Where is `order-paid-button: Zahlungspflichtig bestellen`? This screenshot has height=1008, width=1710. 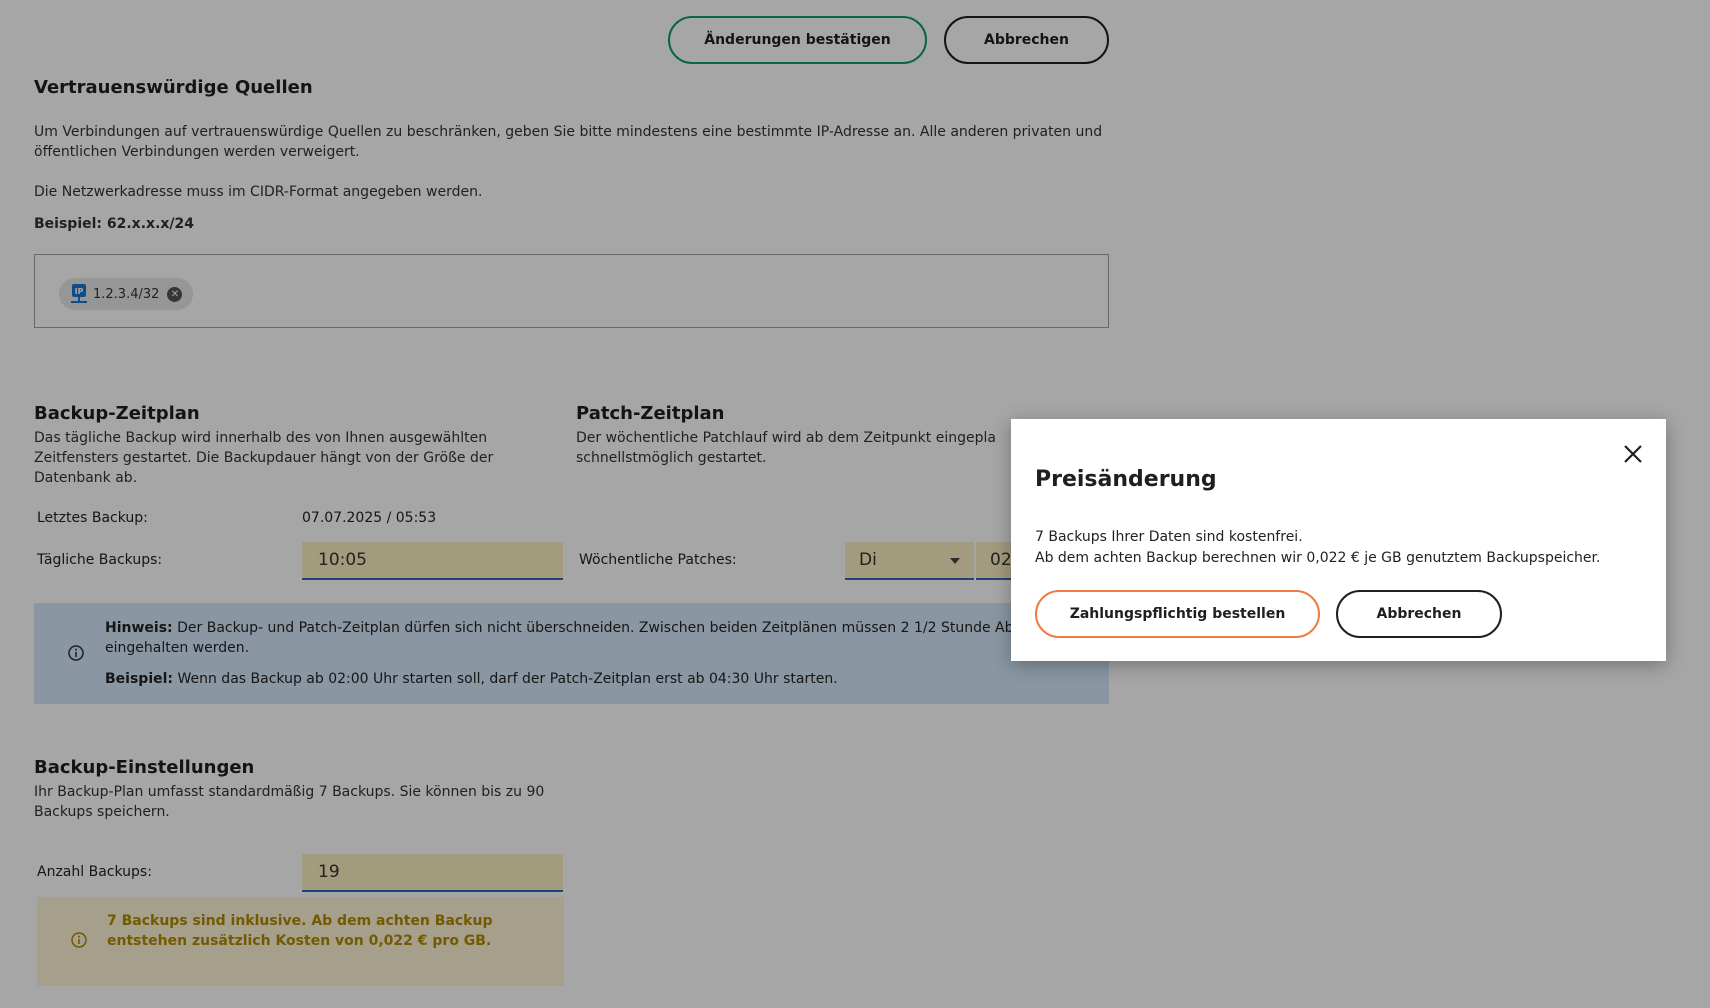 order-paid-button: Zahlungspflichtig bestellen is located at coordinates (1177, 614).